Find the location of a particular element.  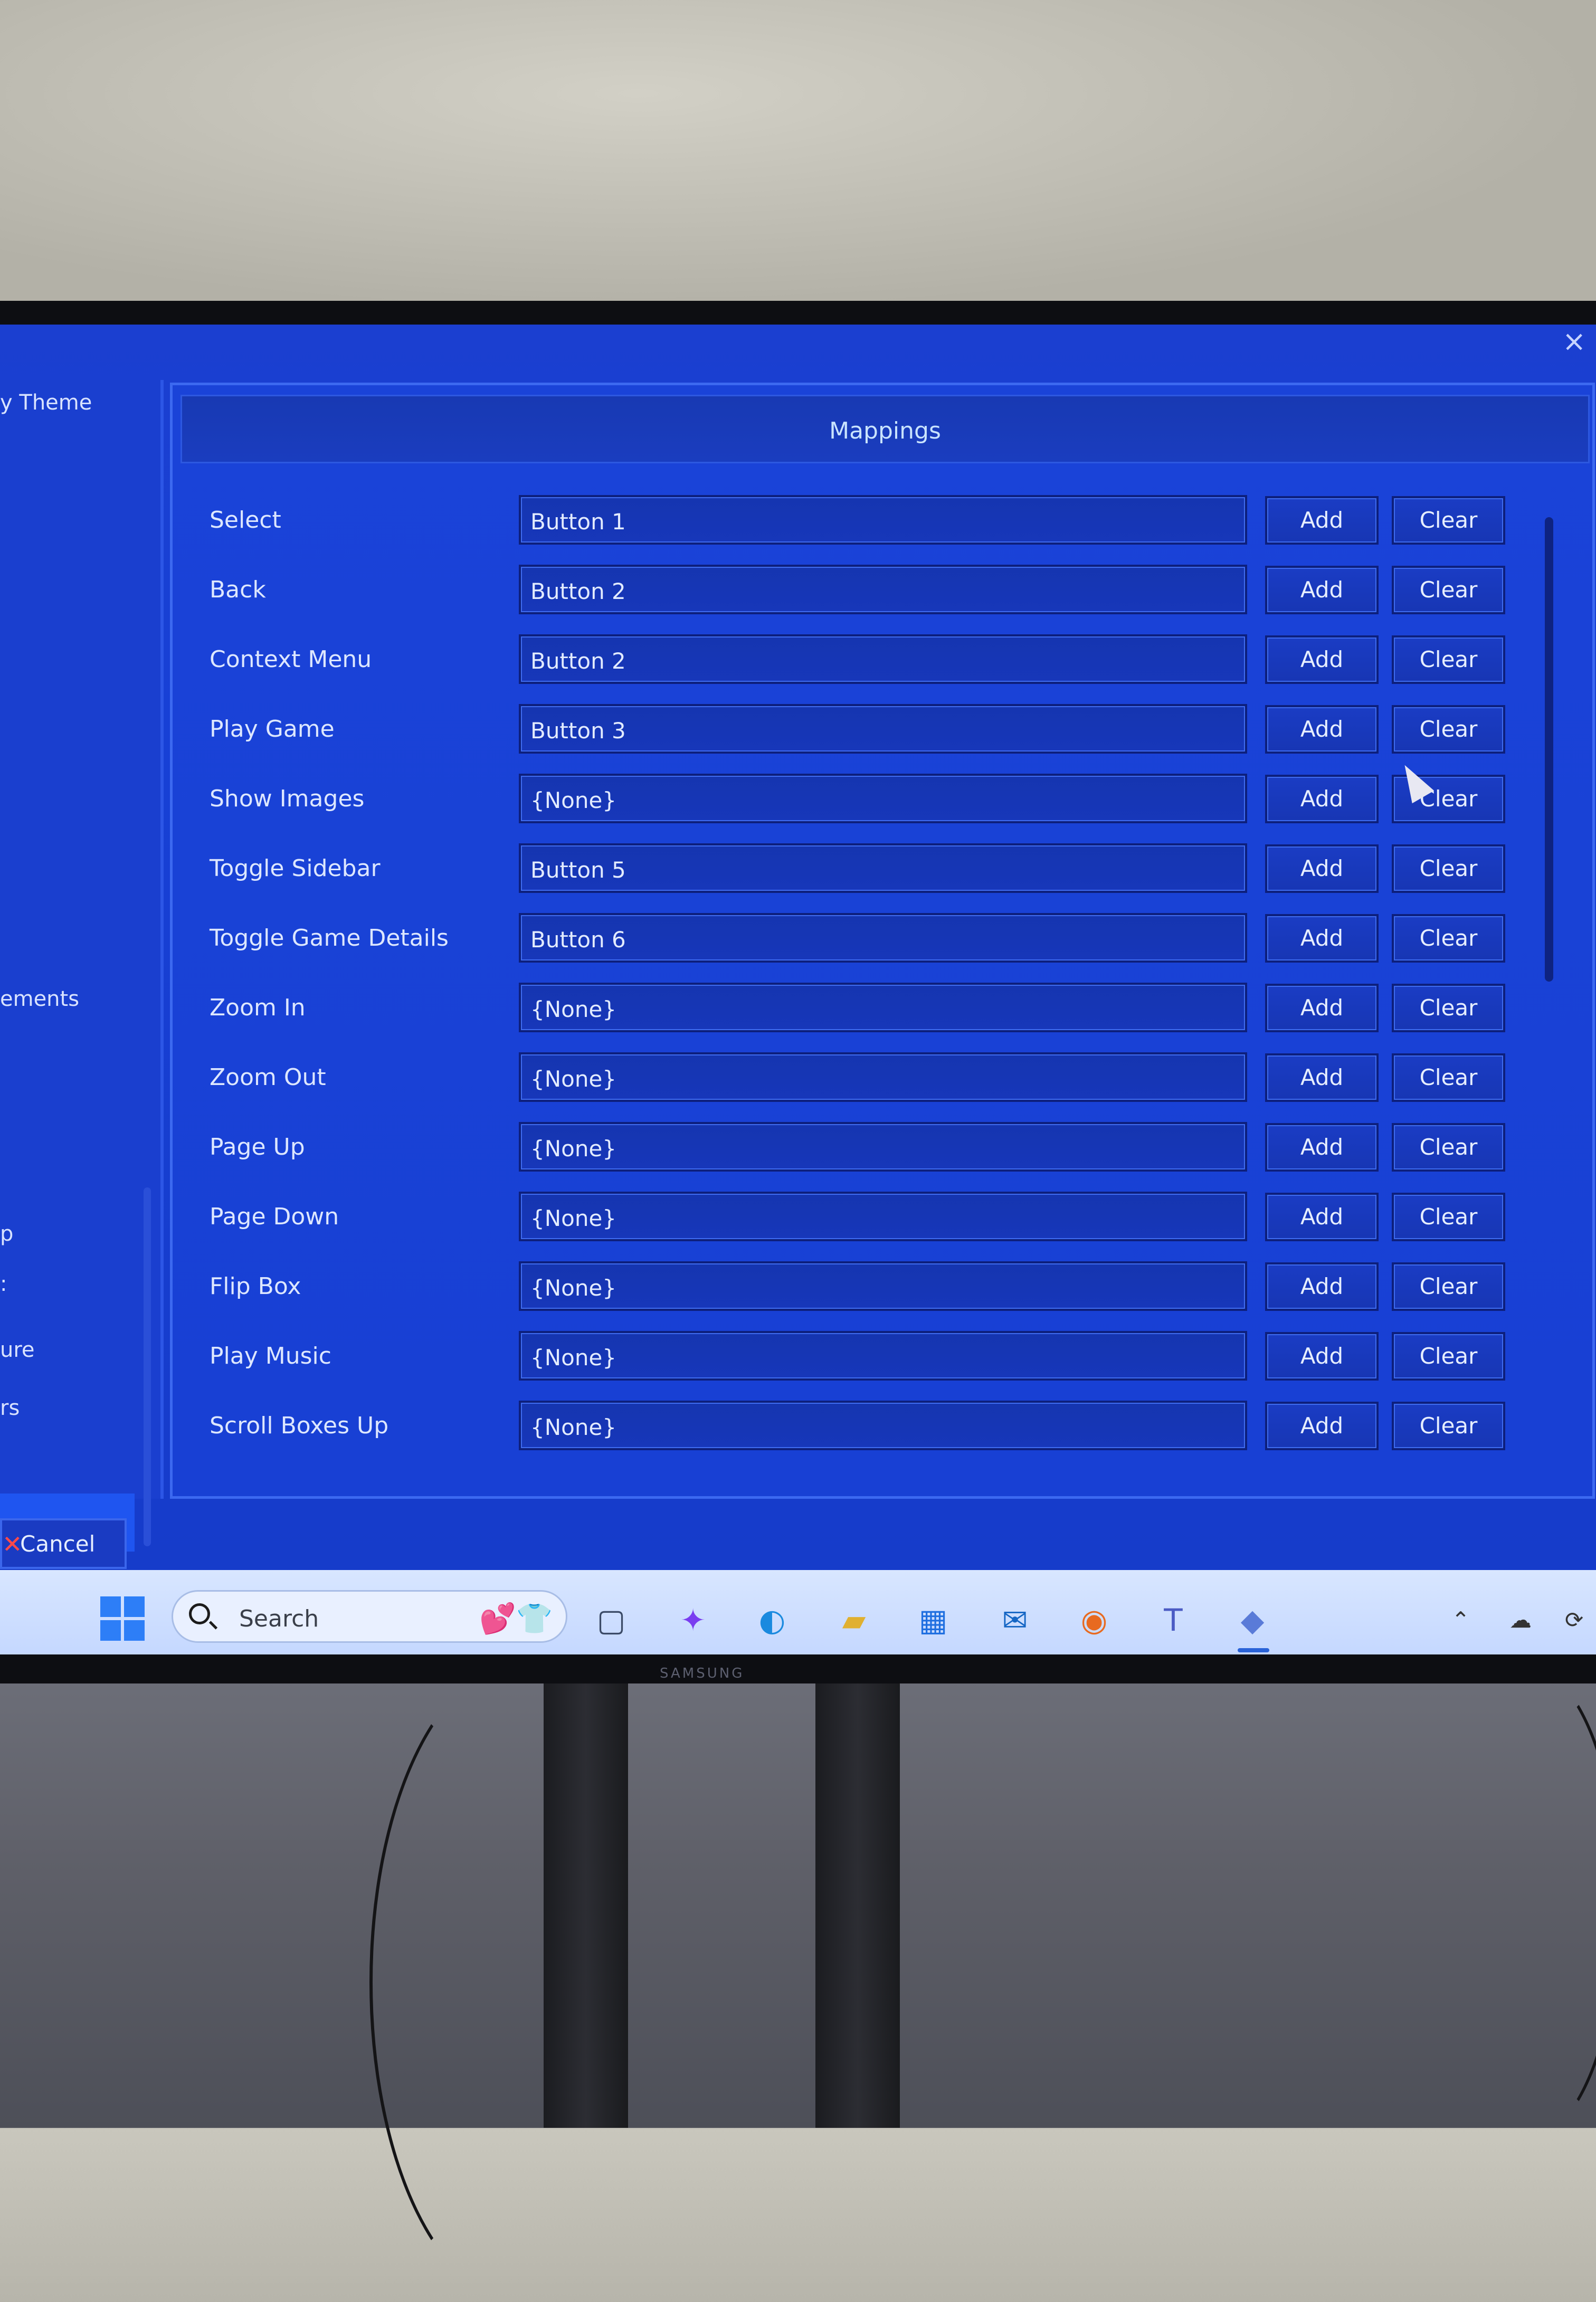

sidebar-item: ure is located at coordinates (17, 1350).